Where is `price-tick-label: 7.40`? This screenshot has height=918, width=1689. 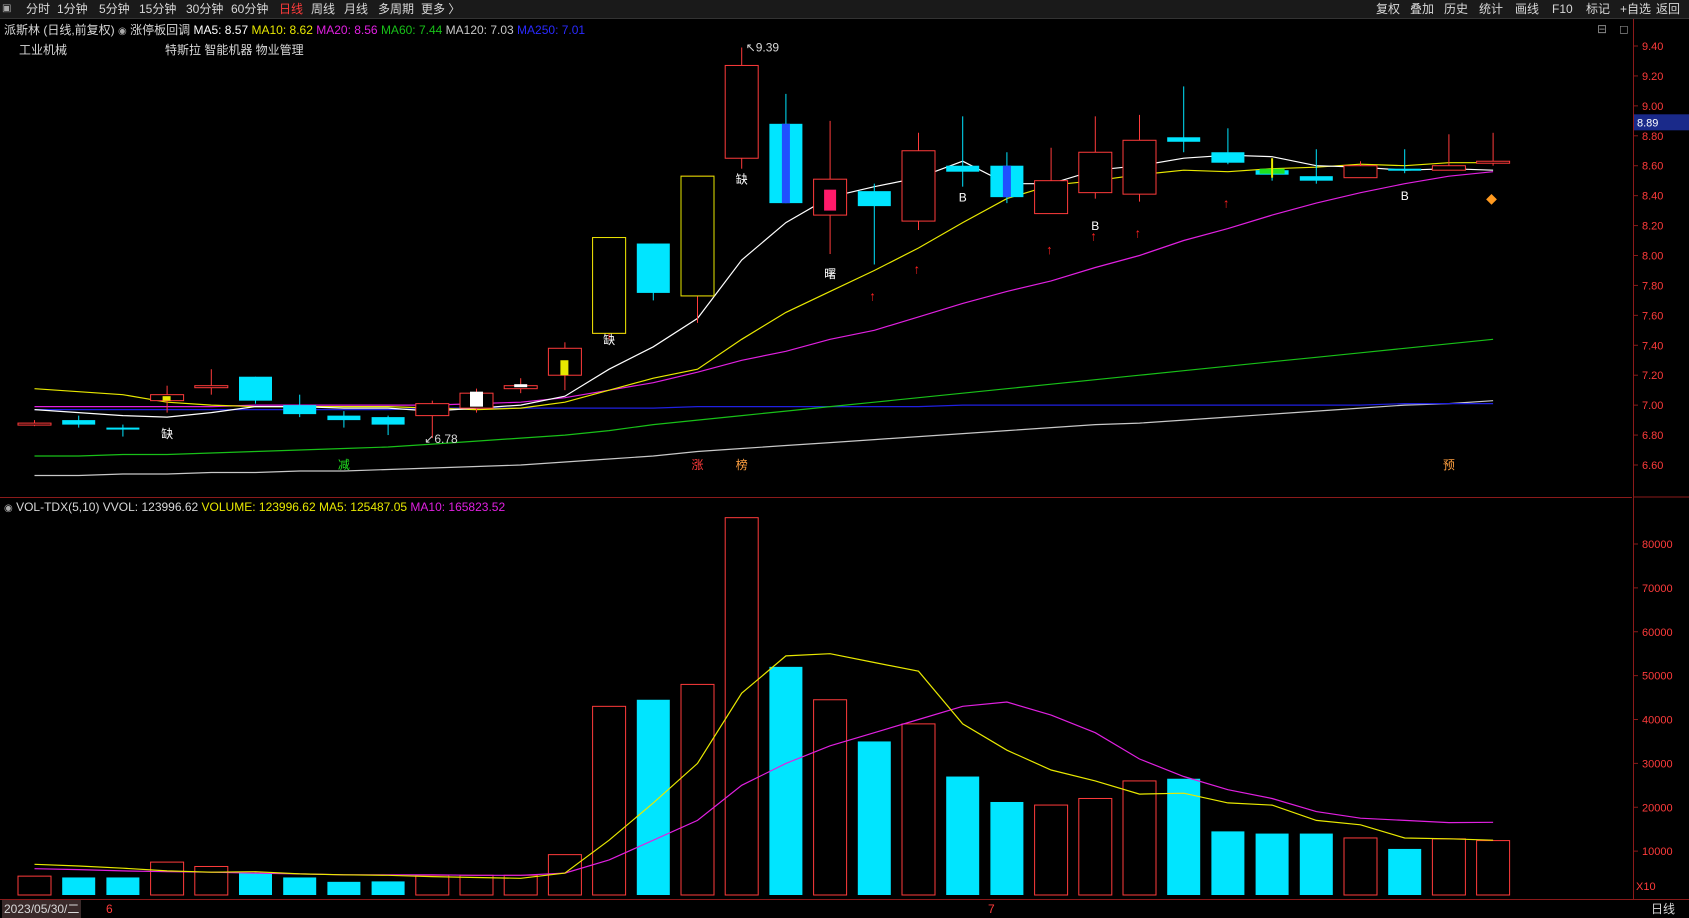 price-tick-label: 7.40 is located at coordinates (1652, 346).